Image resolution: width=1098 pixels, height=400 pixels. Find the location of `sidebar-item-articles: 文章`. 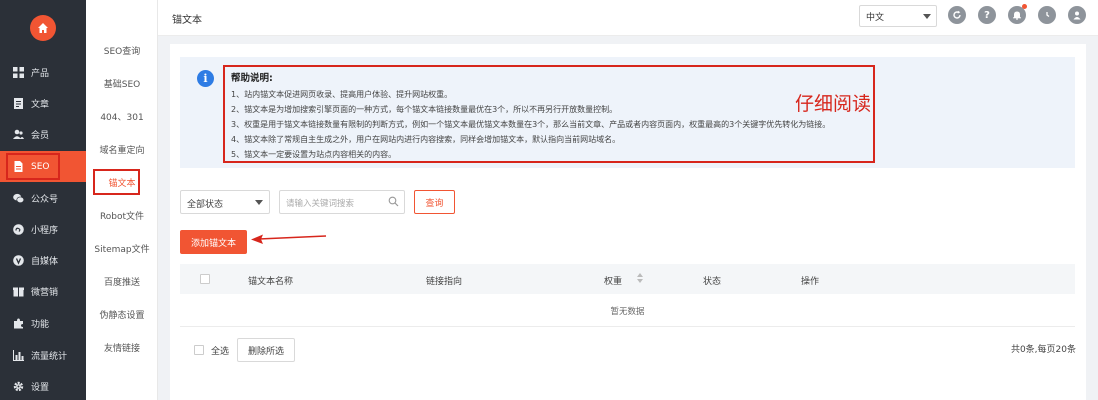

sidebar-item-articles: 文章 is located at coordinates (43, 103).